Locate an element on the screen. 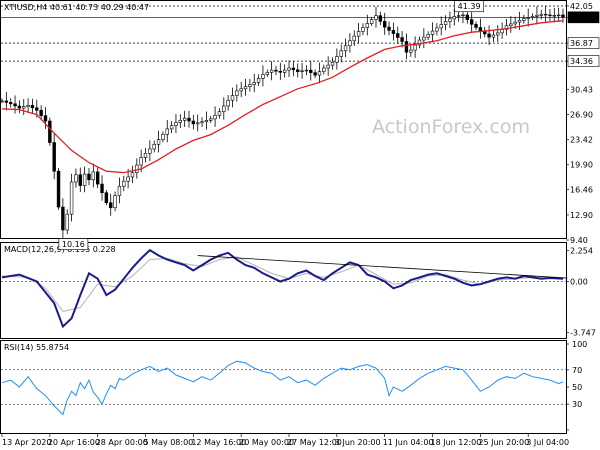  y-tick-label: 9.40 is located at coordinates (579, 240).